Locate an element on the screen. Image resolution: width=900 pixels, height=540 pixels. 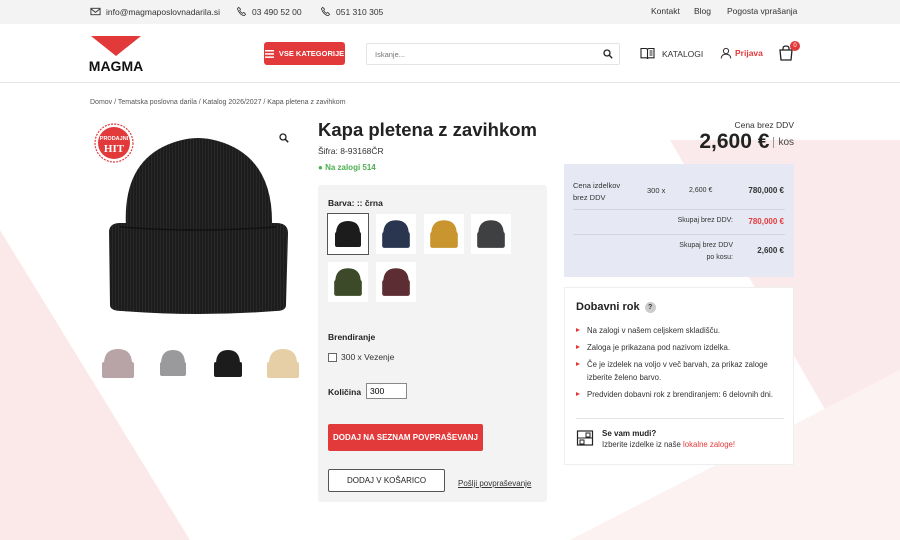
quantity-input is located at coordinates (386, 391).